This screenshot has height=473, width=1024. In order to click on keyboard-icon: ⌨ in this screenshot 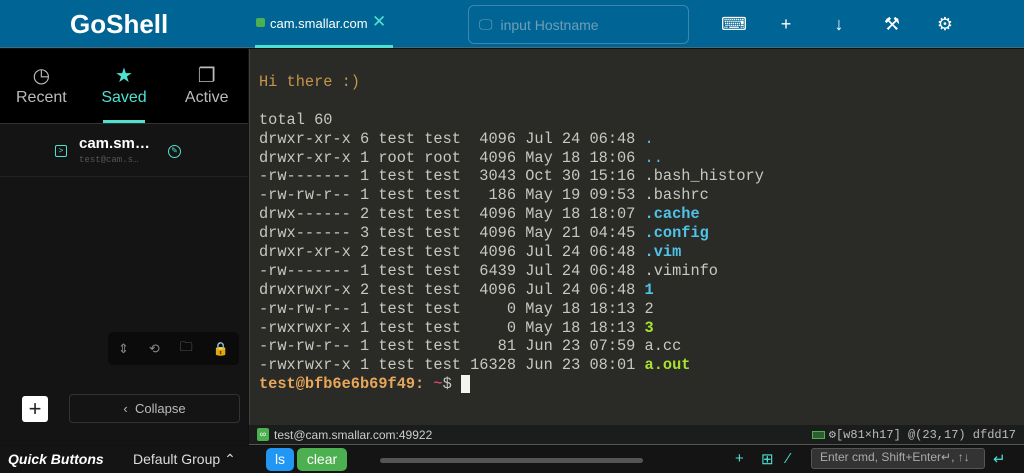, I will do `click(734, 24)`.